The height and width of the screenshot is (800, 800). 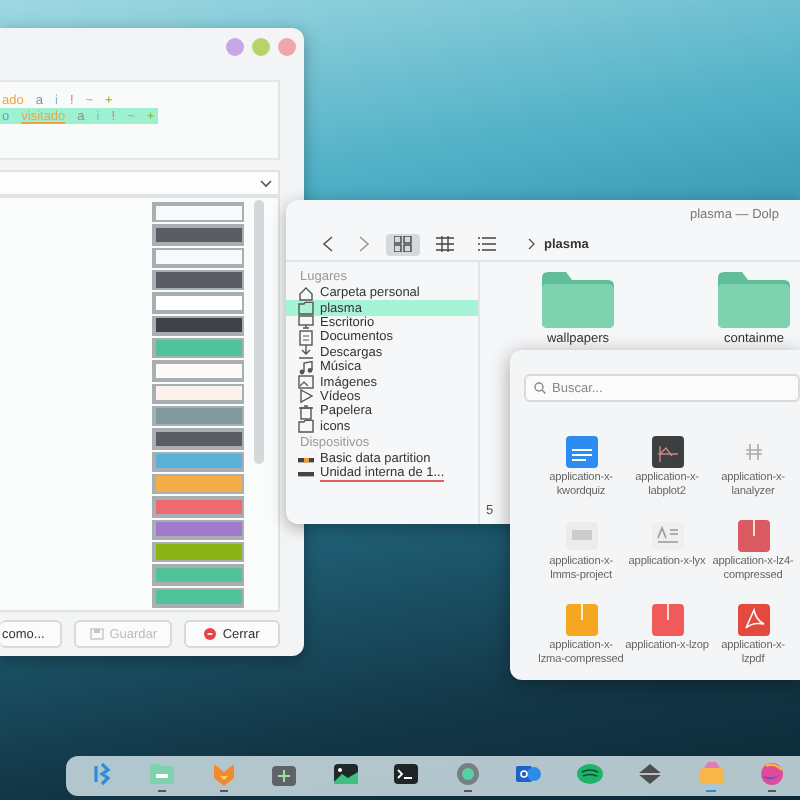 I want to click on search-icon, so click(x=540, y=388).